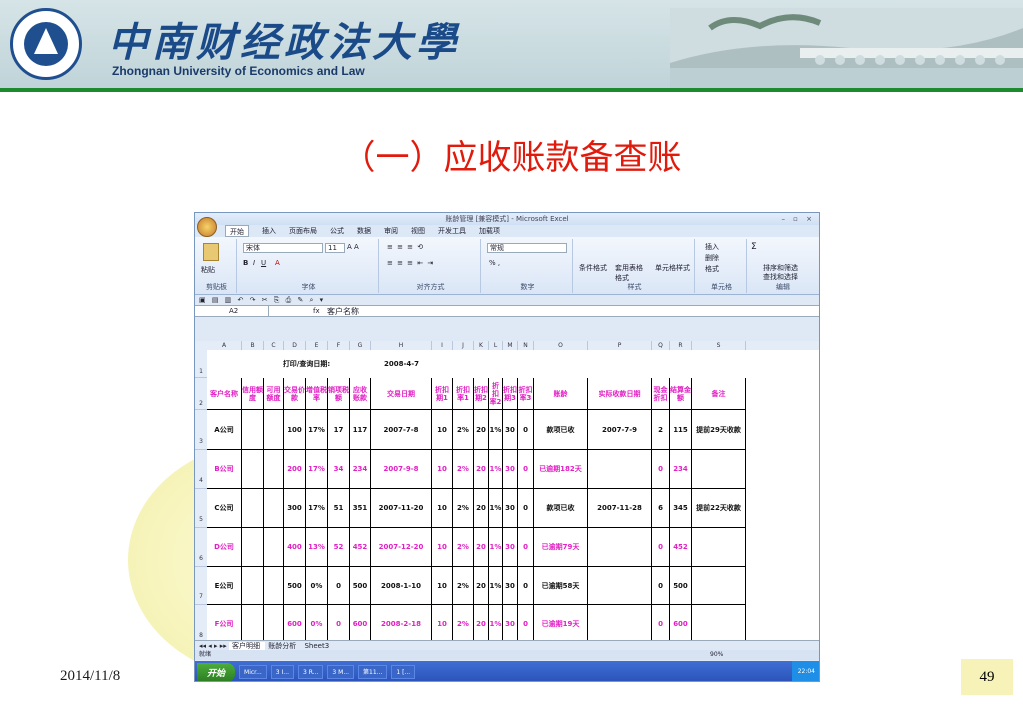  Describe the element at coordinates (201, 508) in the screenshot. I see `row-header: 5` at that location.